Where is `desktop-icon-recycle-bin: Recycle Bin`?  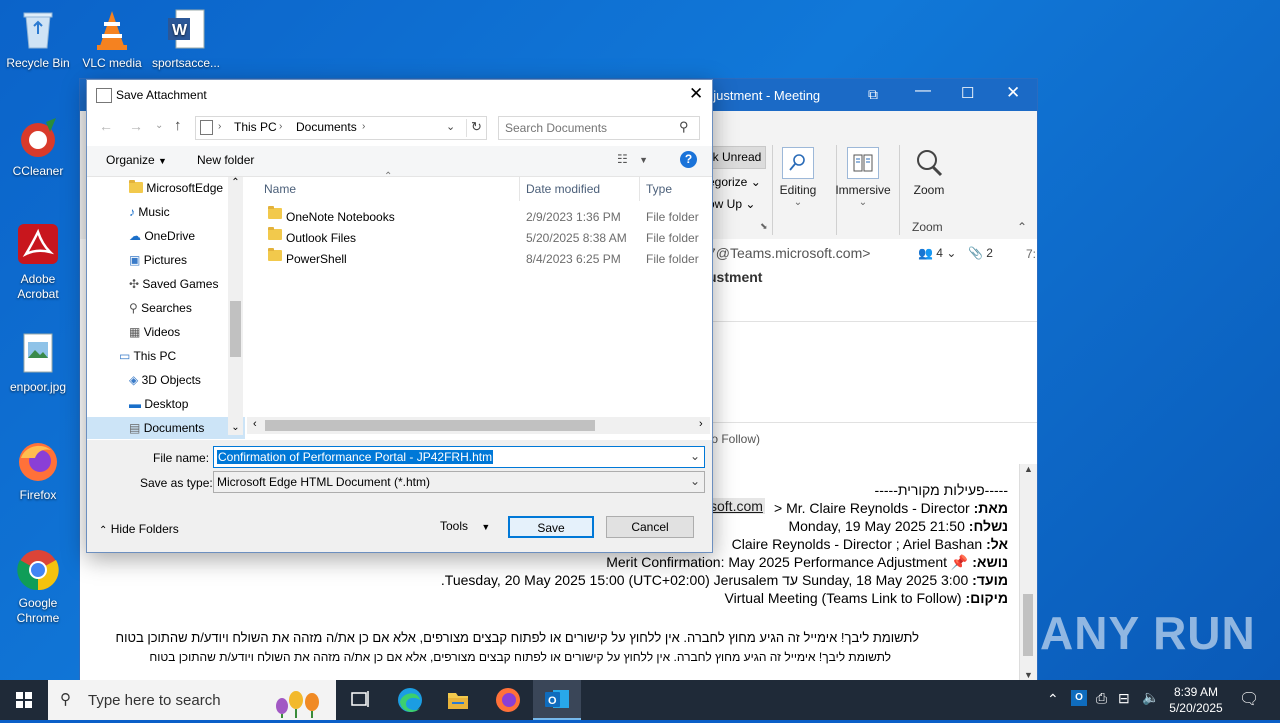 desktop-icon-recycle-bin: Recycle Bin is located at coordinates (38, 39).